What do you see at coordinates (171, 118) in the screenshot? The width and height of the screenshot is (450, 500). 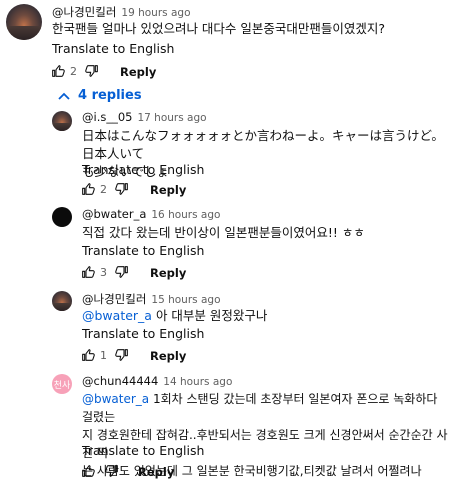 I see `comment-timestamp: 17 hours ago` at bounding box center [171, 118].